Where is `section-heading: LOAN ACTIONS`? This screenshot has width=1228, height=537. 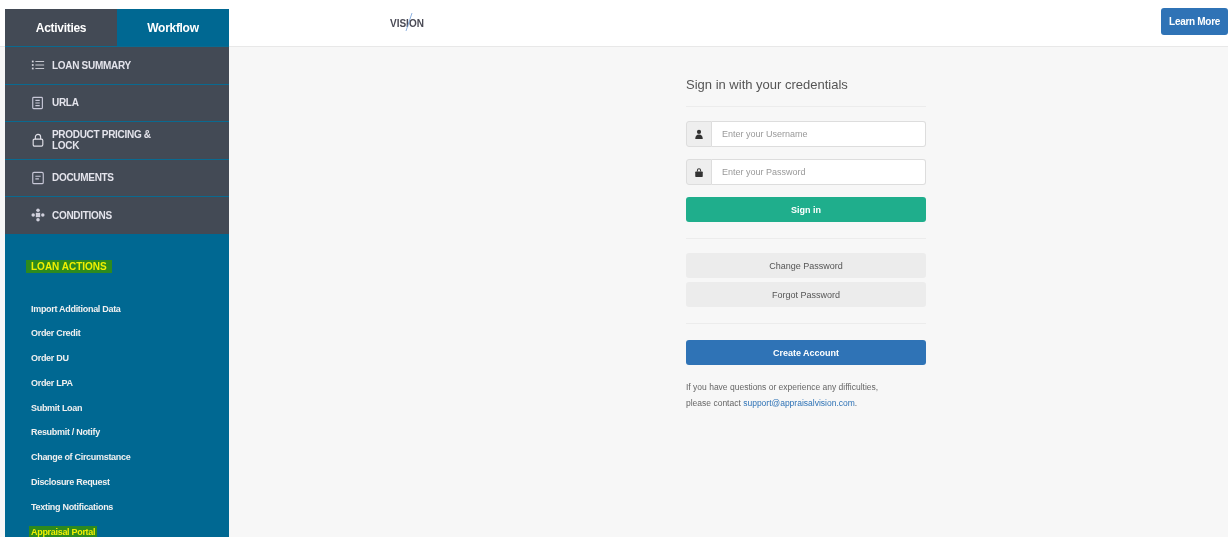 section-heading: LOAN ACTIONS is located at coordinates (69, 266).